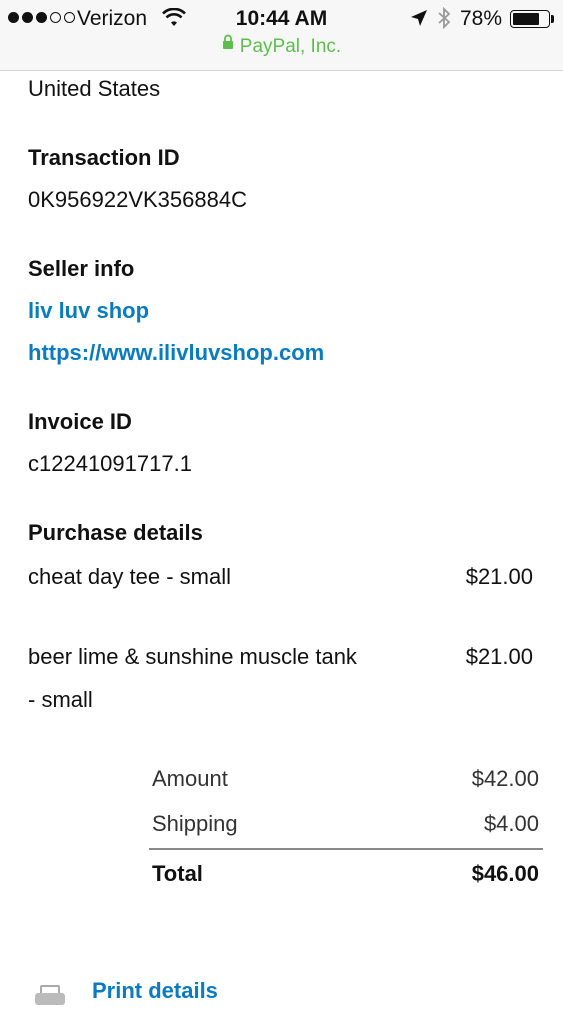  Describe the element at coordinates (50, 997) in the screenshot. I see `printer-icon` at that location.